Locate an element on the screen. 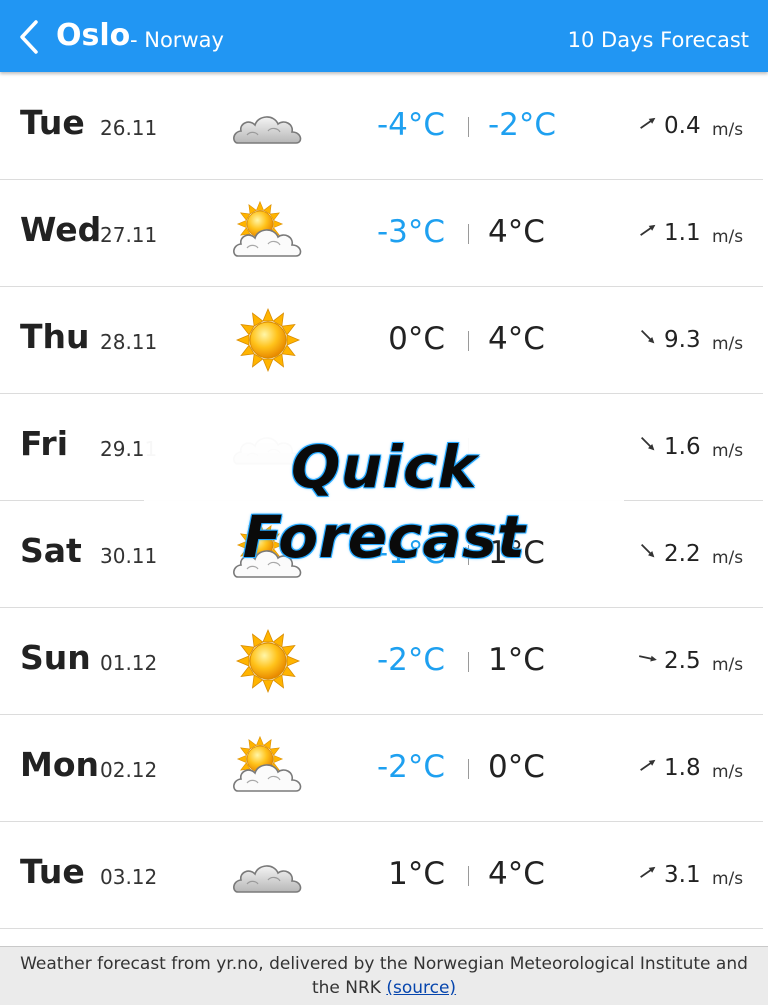  back-button is located at coordinates (29, 37).